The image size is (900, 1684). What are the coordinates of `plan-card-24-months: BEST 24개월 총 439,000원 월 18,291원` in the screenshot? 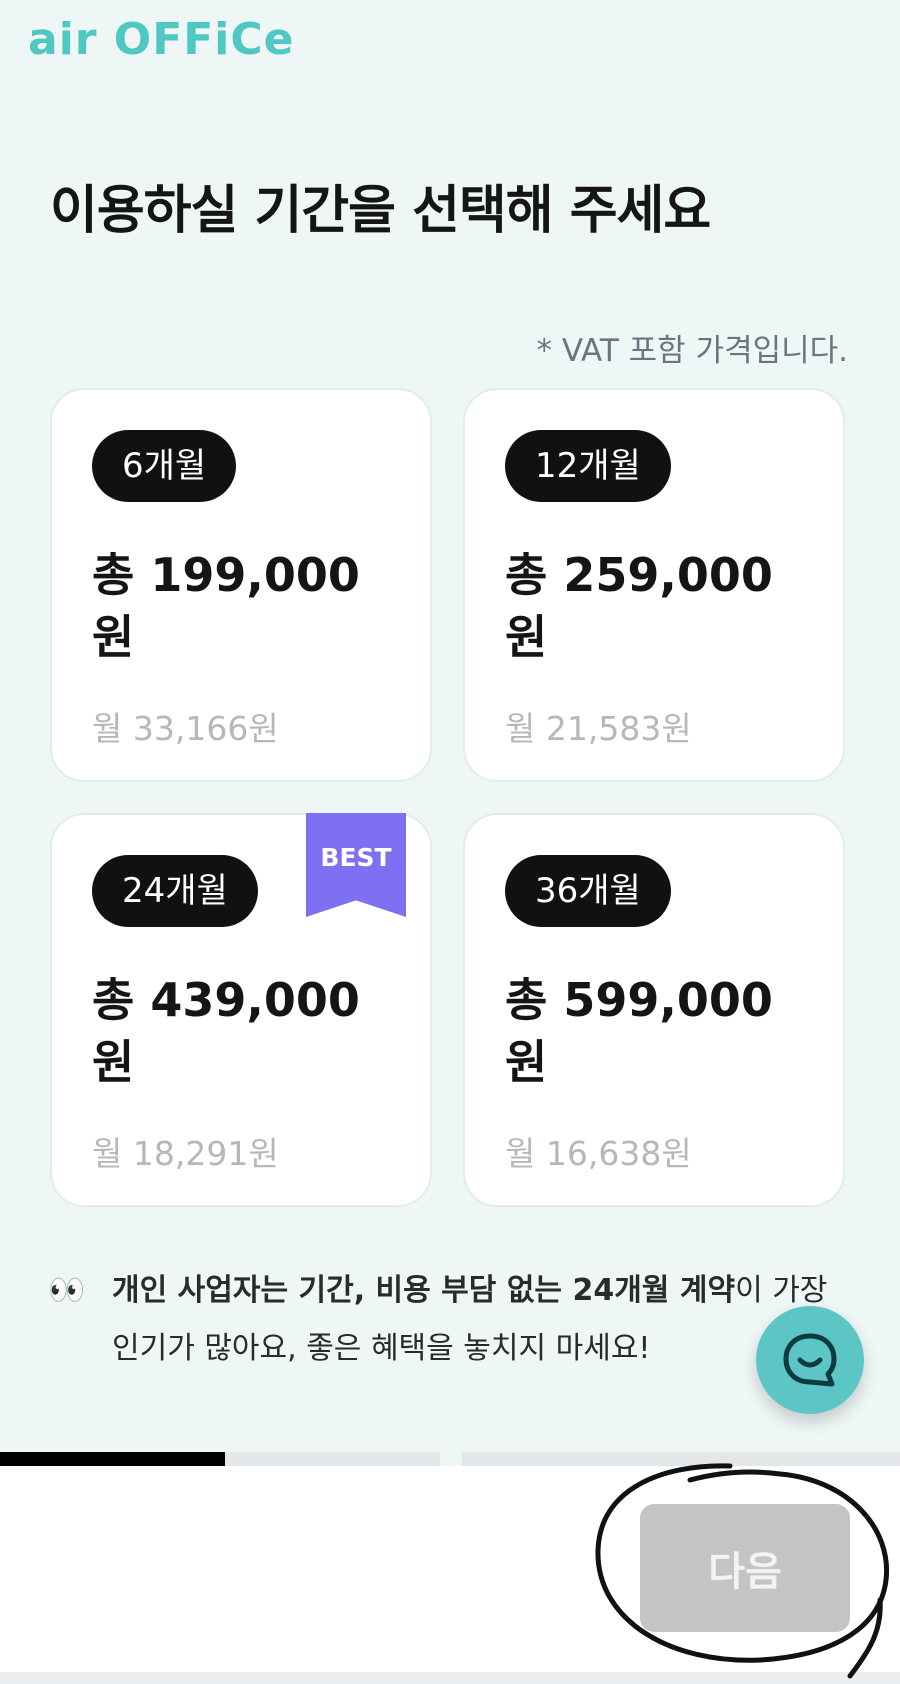 It's located at (241, 1010).